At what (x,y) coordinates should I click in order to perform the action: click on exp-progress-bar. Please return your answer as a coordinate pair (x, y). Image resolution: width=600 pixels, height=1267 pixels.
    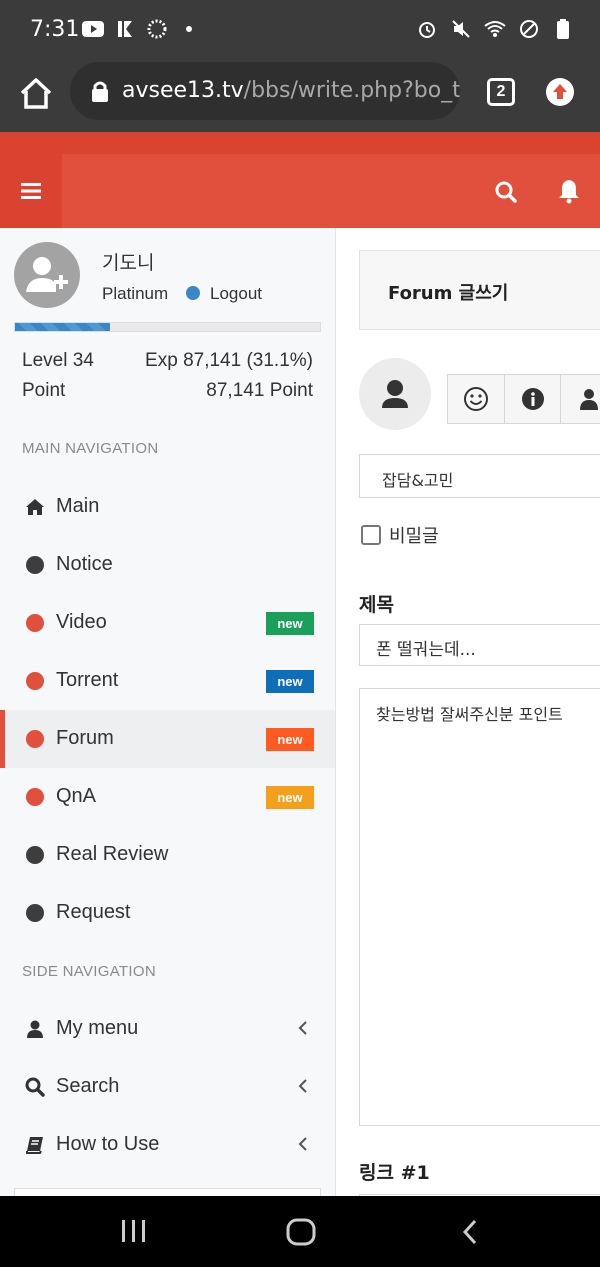
    Looking at the image, I should click on (167, 327).